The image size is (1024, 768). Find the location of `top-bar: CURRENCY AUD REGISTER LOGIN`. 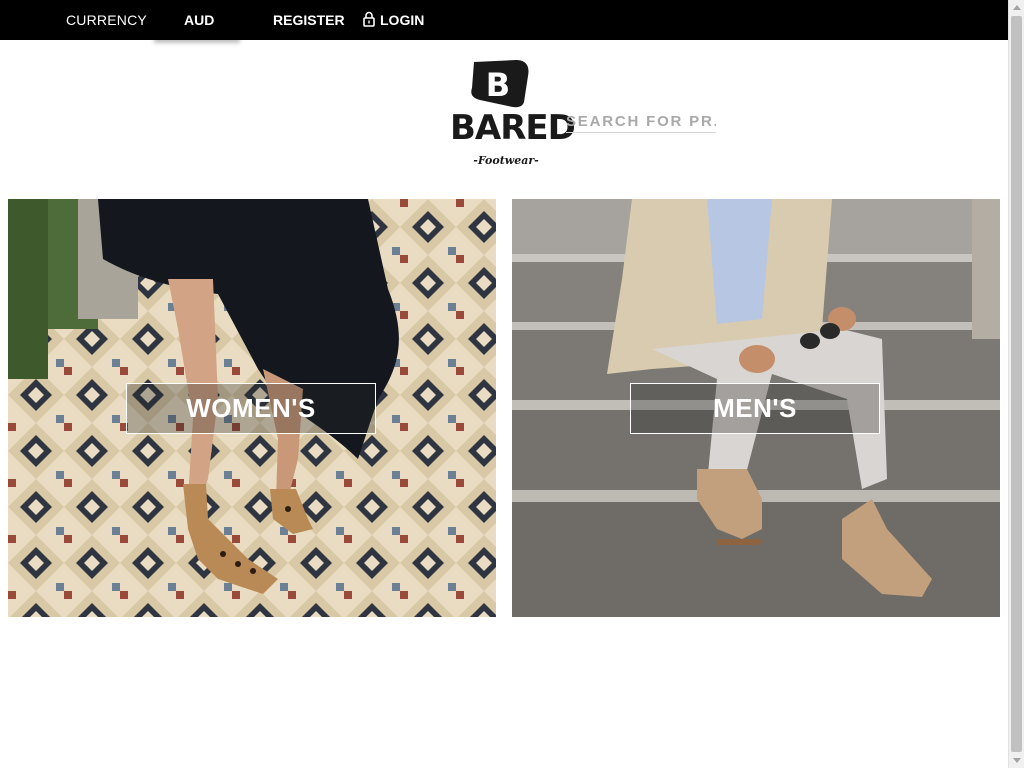

top-bar: CURRENCY AUD REGISTER LOGIN is located at coordinates (504, 20).